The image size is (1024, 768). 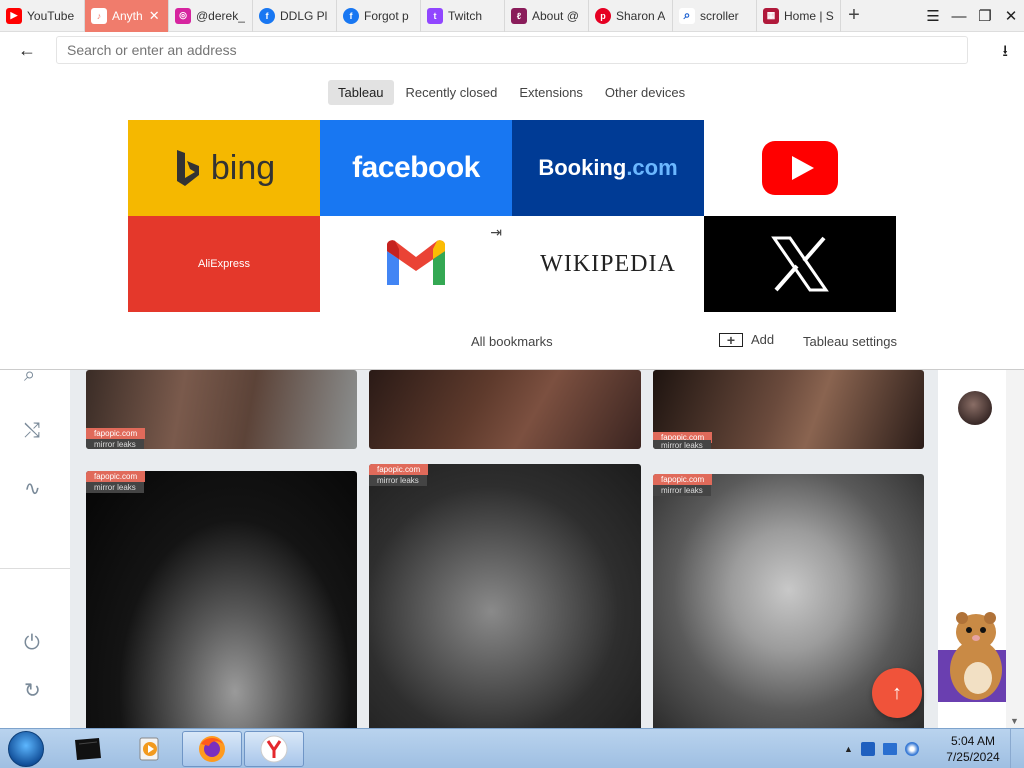 What do you see at coordinates (850, 341) in the screenshot?
I see `tableau-settings-link: Tableau settings` at bounding box center [850, 341].